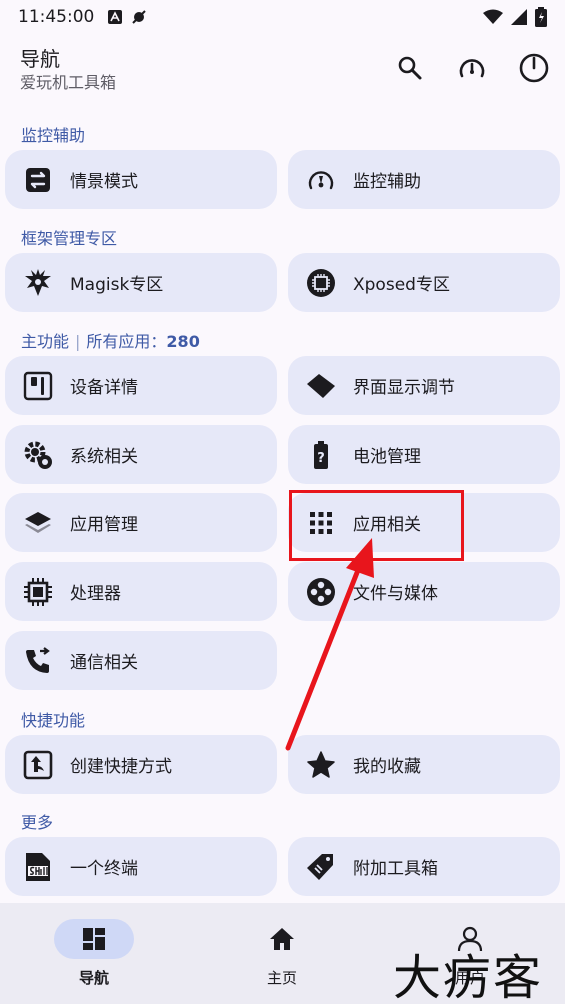 The height and width of the screenshot is (1004, 565). Describe the element at coordinates (321, 867) in the screenshot. I see `tag-icon` at that location.